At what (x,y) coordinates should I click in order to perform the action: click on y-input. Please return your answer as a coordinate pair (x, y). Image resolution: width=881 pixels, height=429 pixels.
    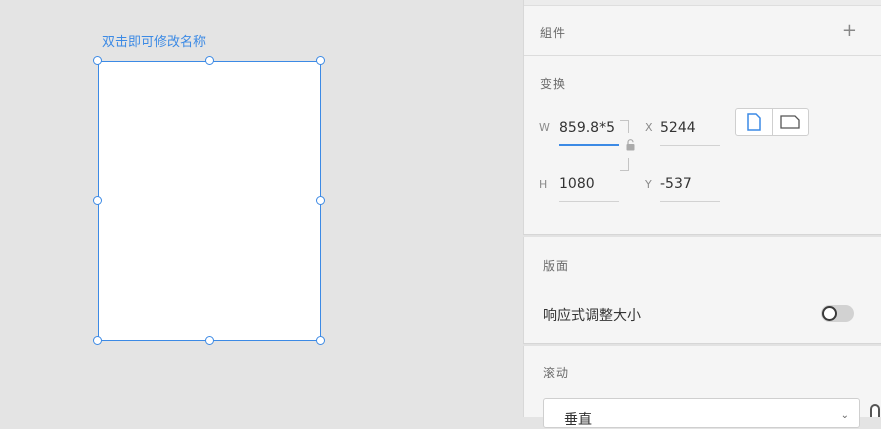
    Looking at the image, I should click on (690, 184).